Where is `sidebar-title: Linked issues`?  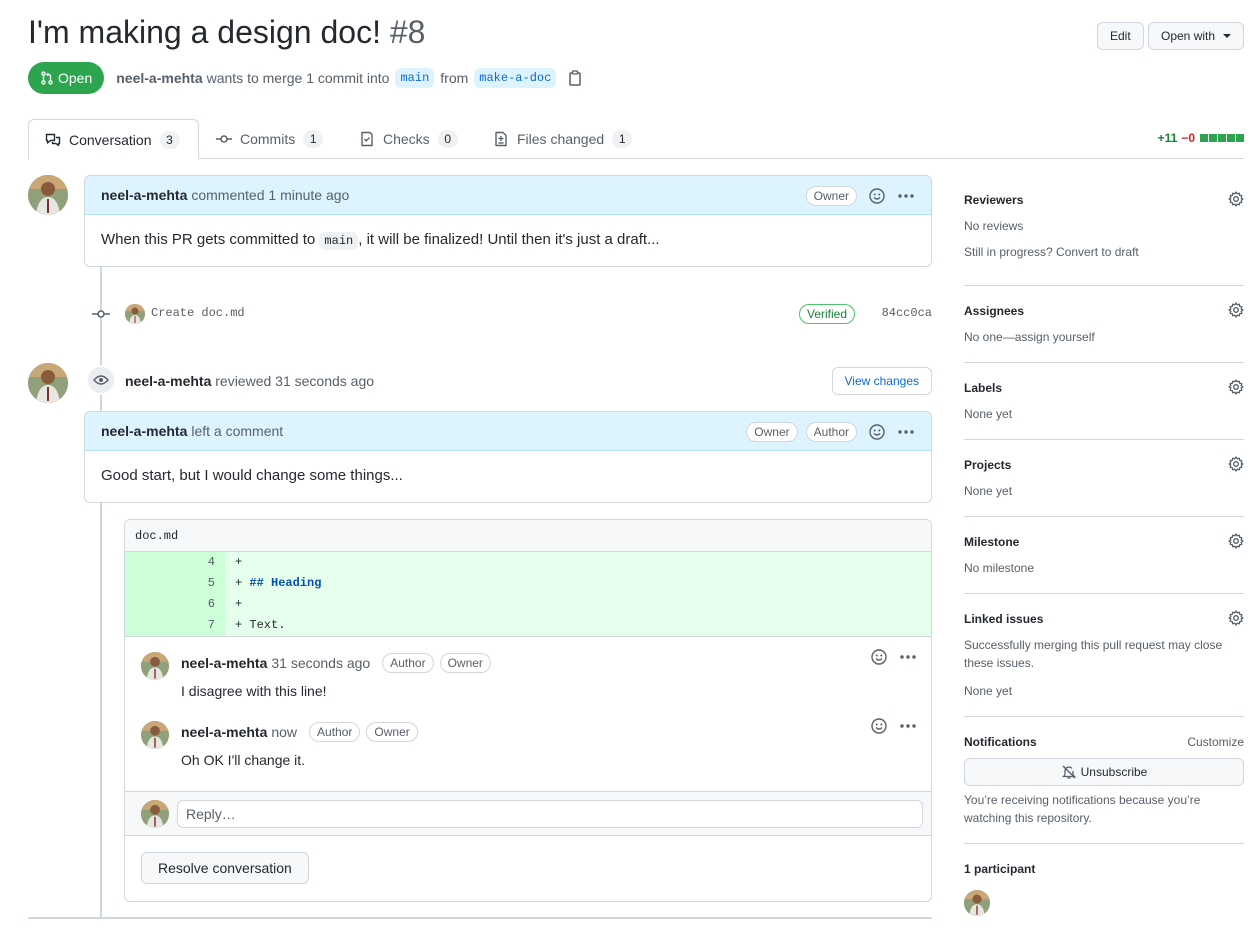
sidebar-title: Linked issues is located at coordinates (1003, 619).